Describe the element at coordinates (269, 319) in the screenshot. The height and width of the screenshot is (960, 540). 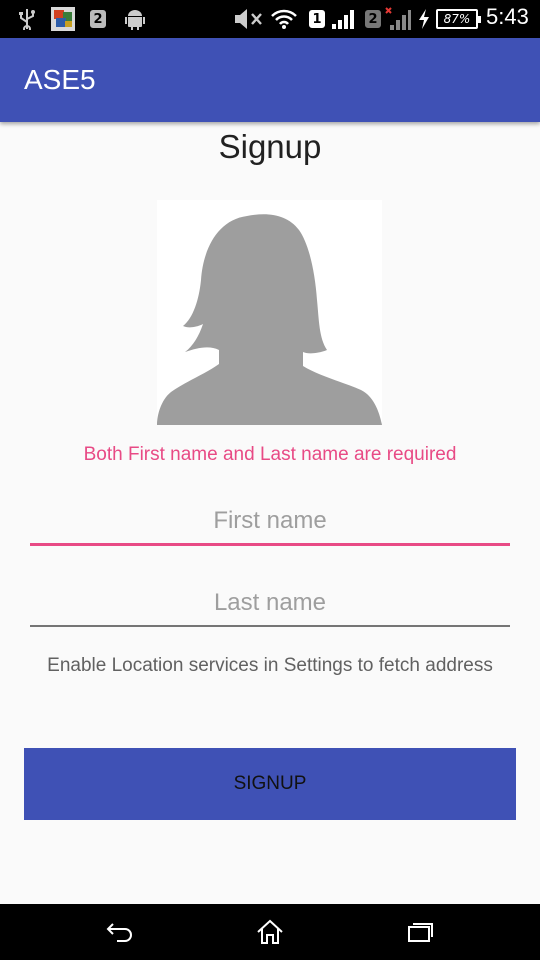
I see `person-silhouette-icon` at that location.